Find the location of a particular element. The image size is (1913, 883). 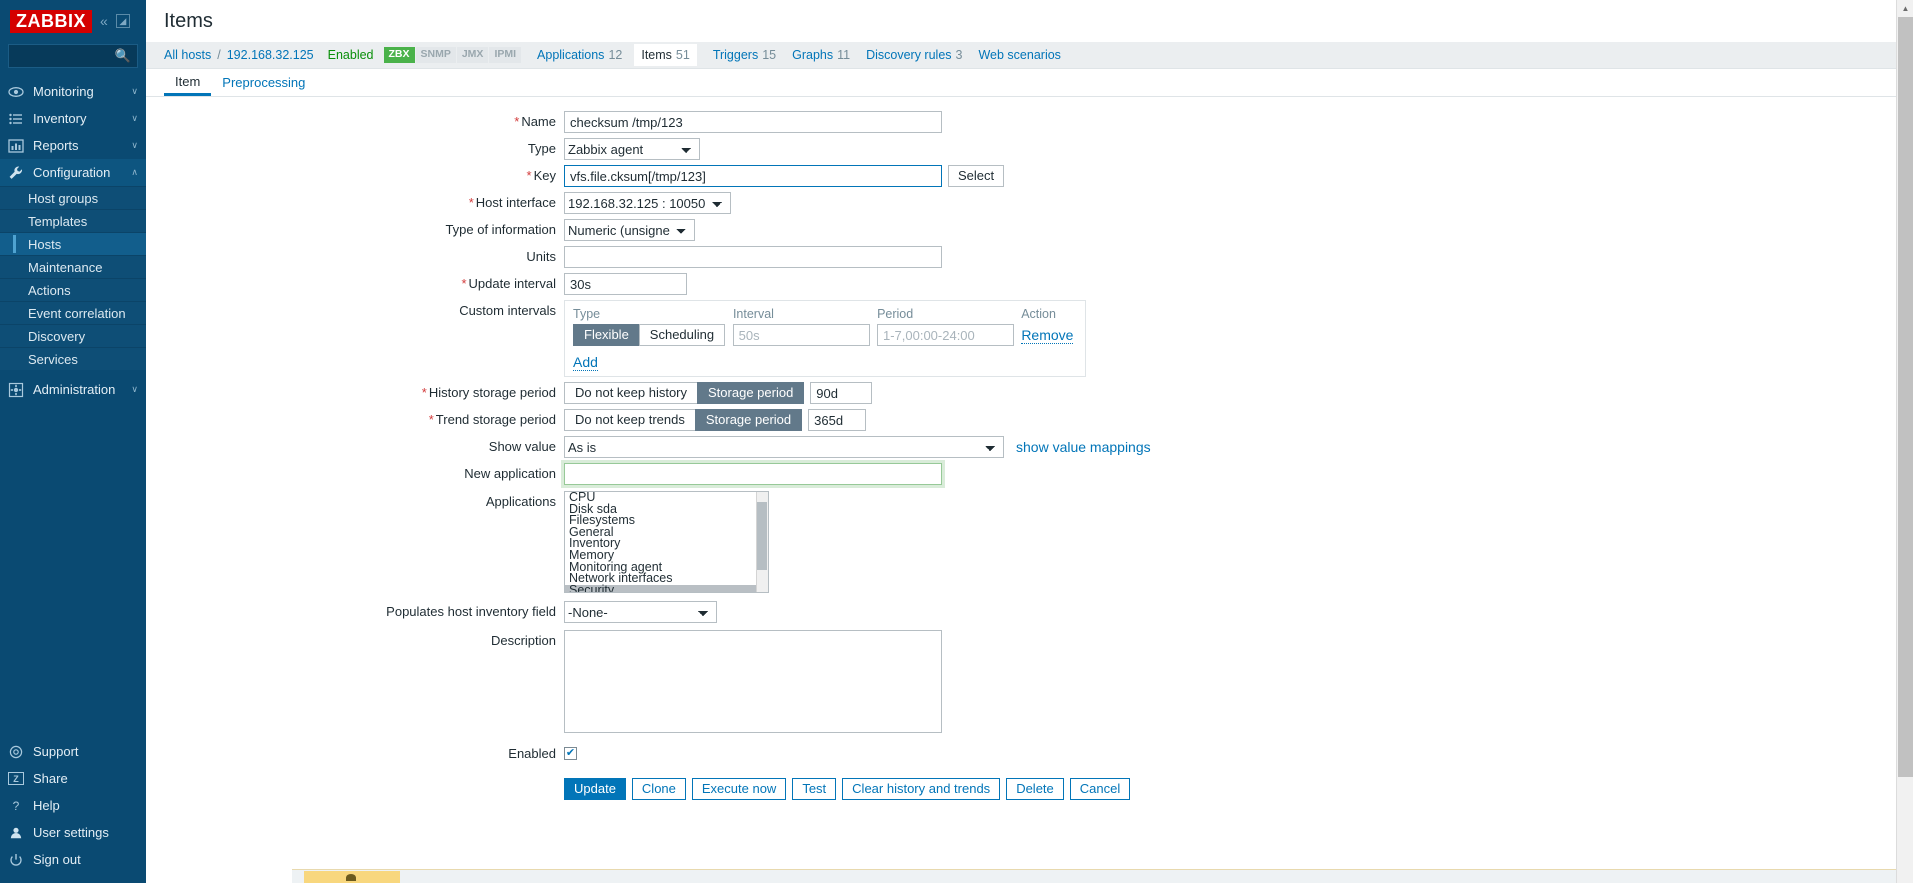

sidebar-subitem-label: Hosts is located at coordinates (45, 244).